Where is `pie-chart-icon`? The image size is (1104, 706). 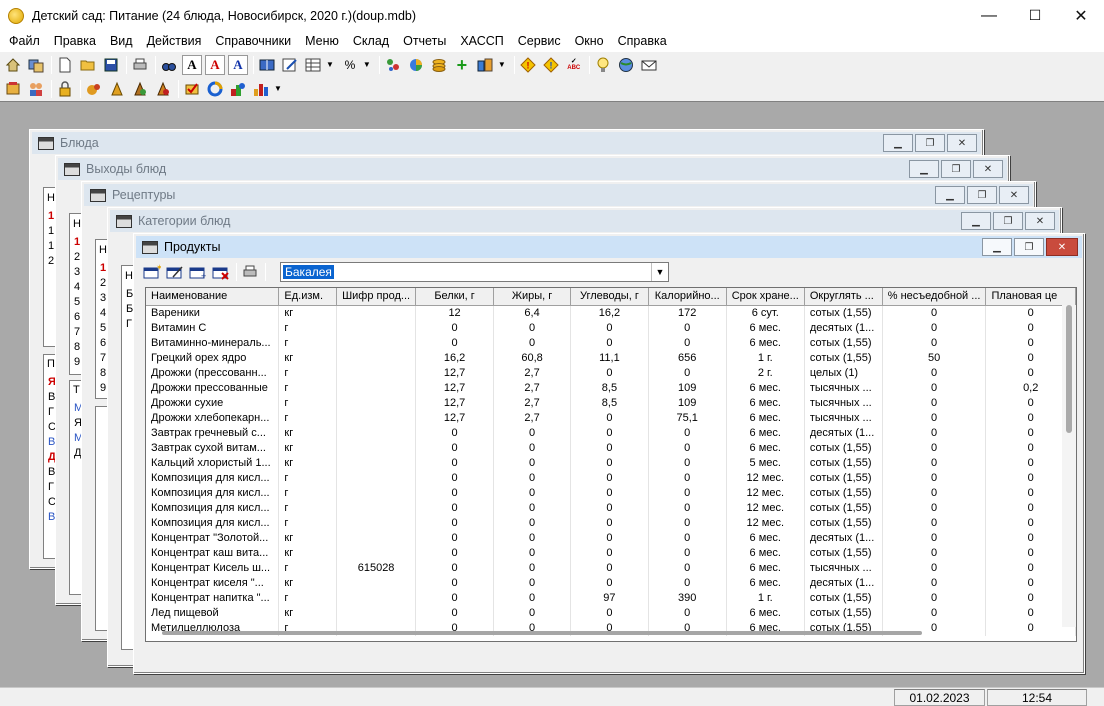
pie-chart-icon is located at coordinates (416, 65).